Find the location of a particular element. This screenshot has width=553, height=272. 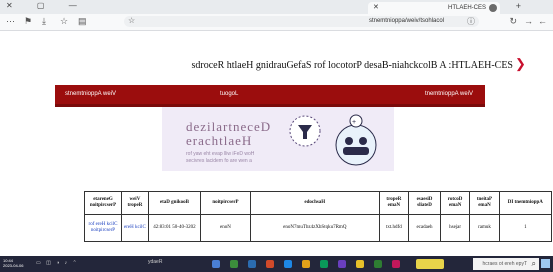

col-disease-details: Disease Details is located at coordinates (424, 203).